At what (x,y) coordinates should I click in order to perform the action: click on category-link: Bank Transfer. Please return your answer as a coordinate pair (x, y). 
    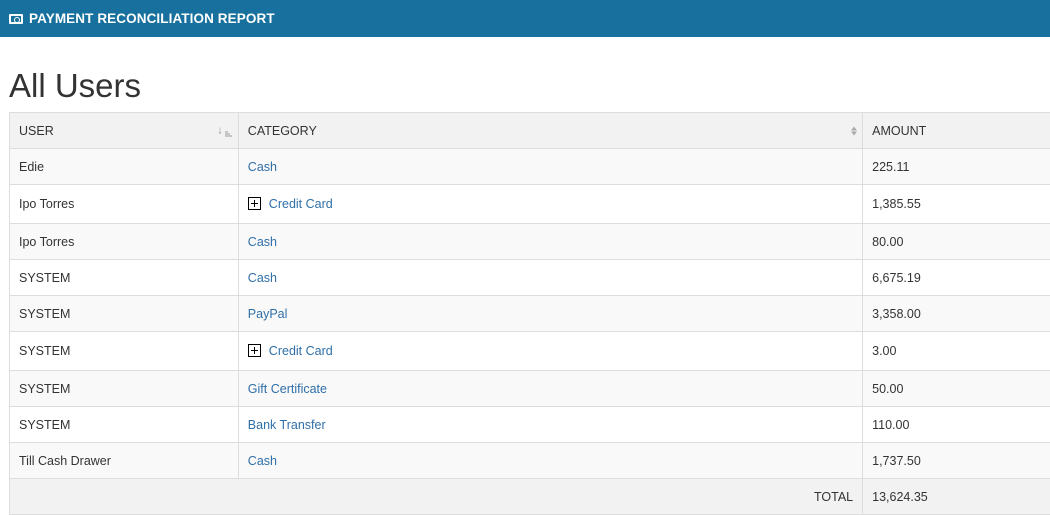
    Looking at the image, I should click on (287, 425).